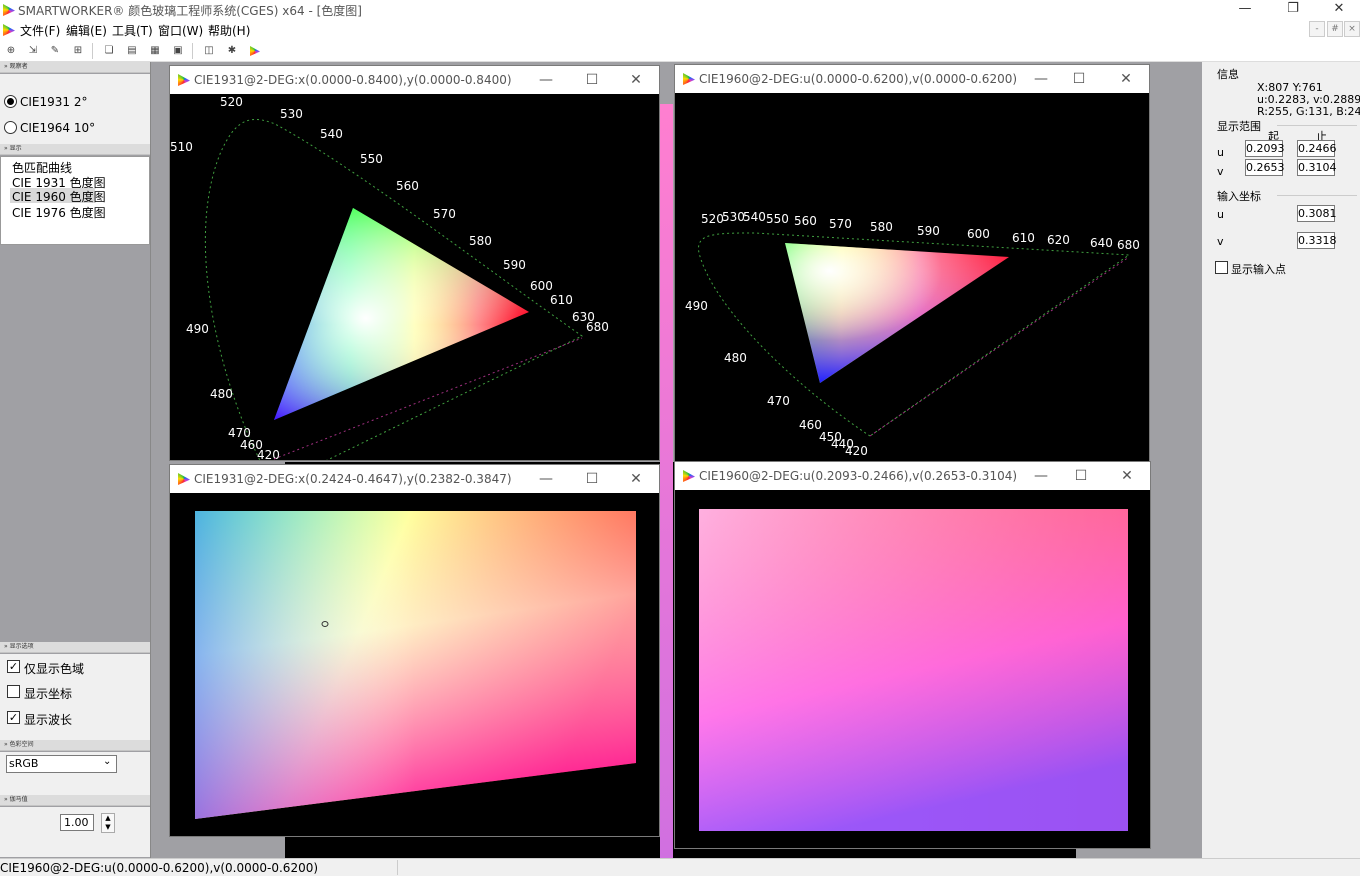 The height and width of the screenshot is (876, 1360). Describe the element at coordinates (712, 219) in the screenshot. I see `wavelength-label: 520` at that location.